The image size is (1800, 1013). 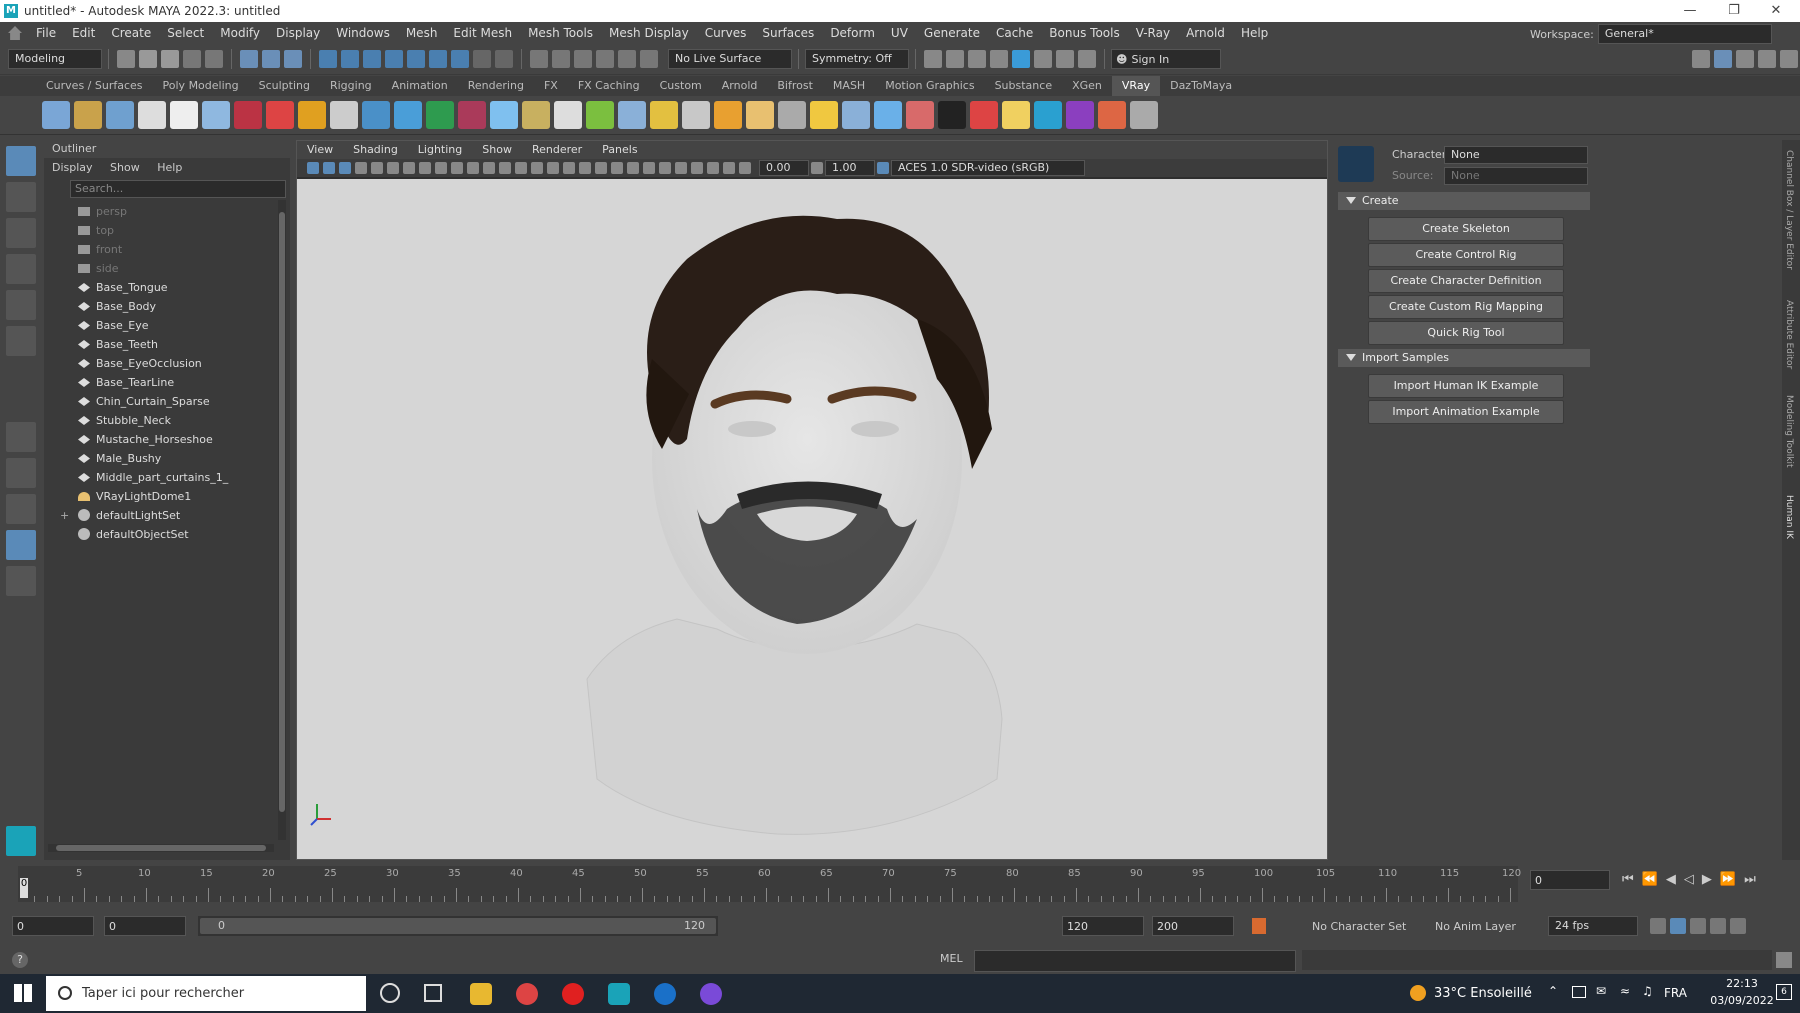 What do you see at coordinates (951, 958) in the screenshot?
I see `script-language-label: MEL` at bounding box center [951, 958].